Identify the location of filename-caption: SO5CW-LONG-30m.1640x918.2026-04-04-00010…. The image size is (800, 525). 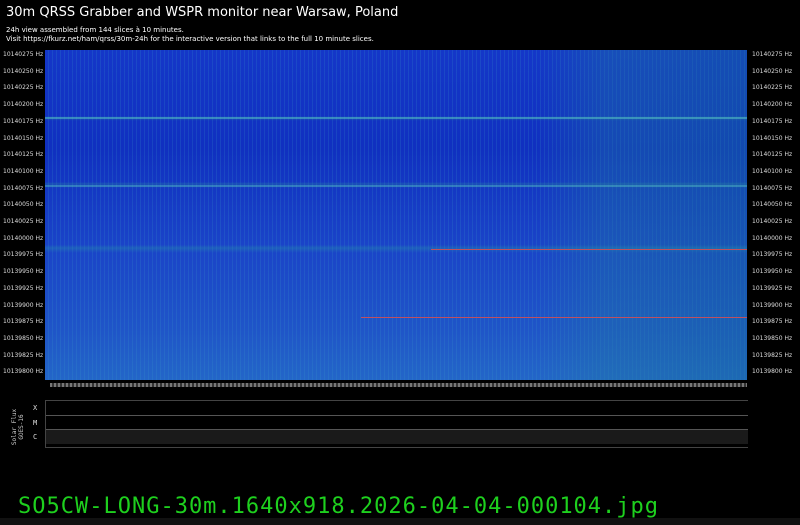
(339, 506).